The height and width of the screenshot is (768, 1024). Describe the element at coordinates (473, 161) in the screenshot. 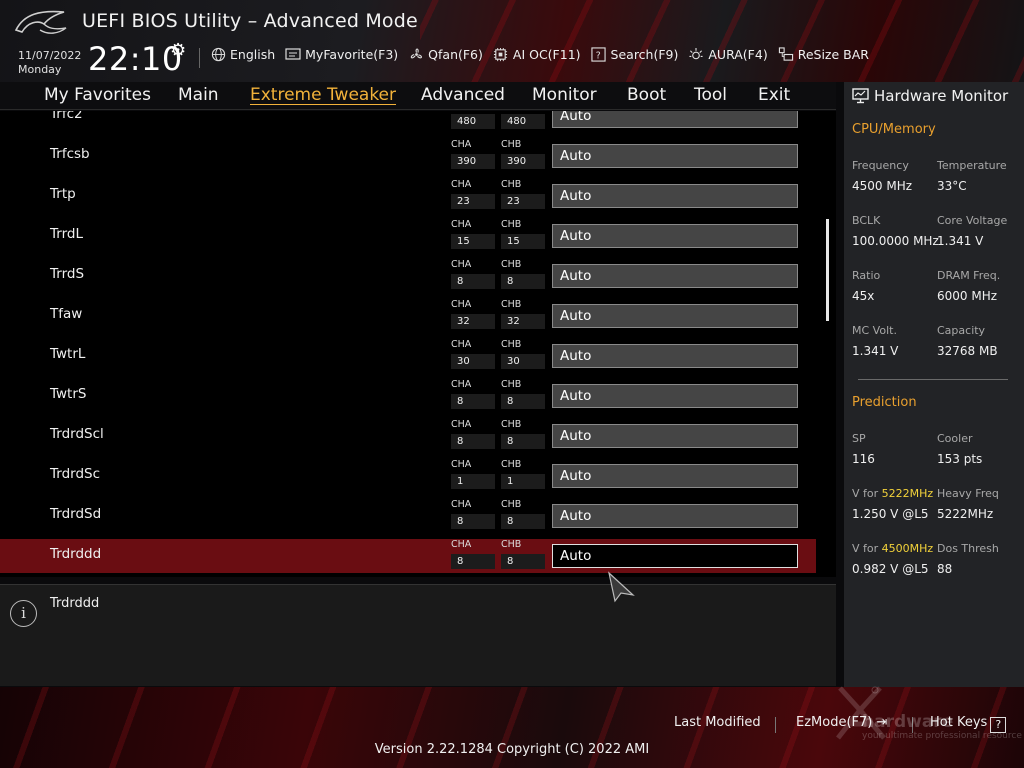

I see `cha-value: 390` at that location.